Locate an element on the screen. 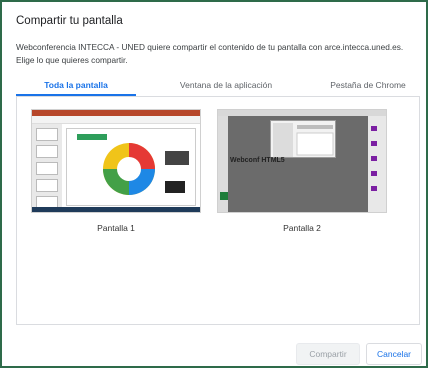 The width and height of the screenshot is (428, 368). screen-2-thumbnail: Webconf HTML5 is located at coordinates (302, 161).